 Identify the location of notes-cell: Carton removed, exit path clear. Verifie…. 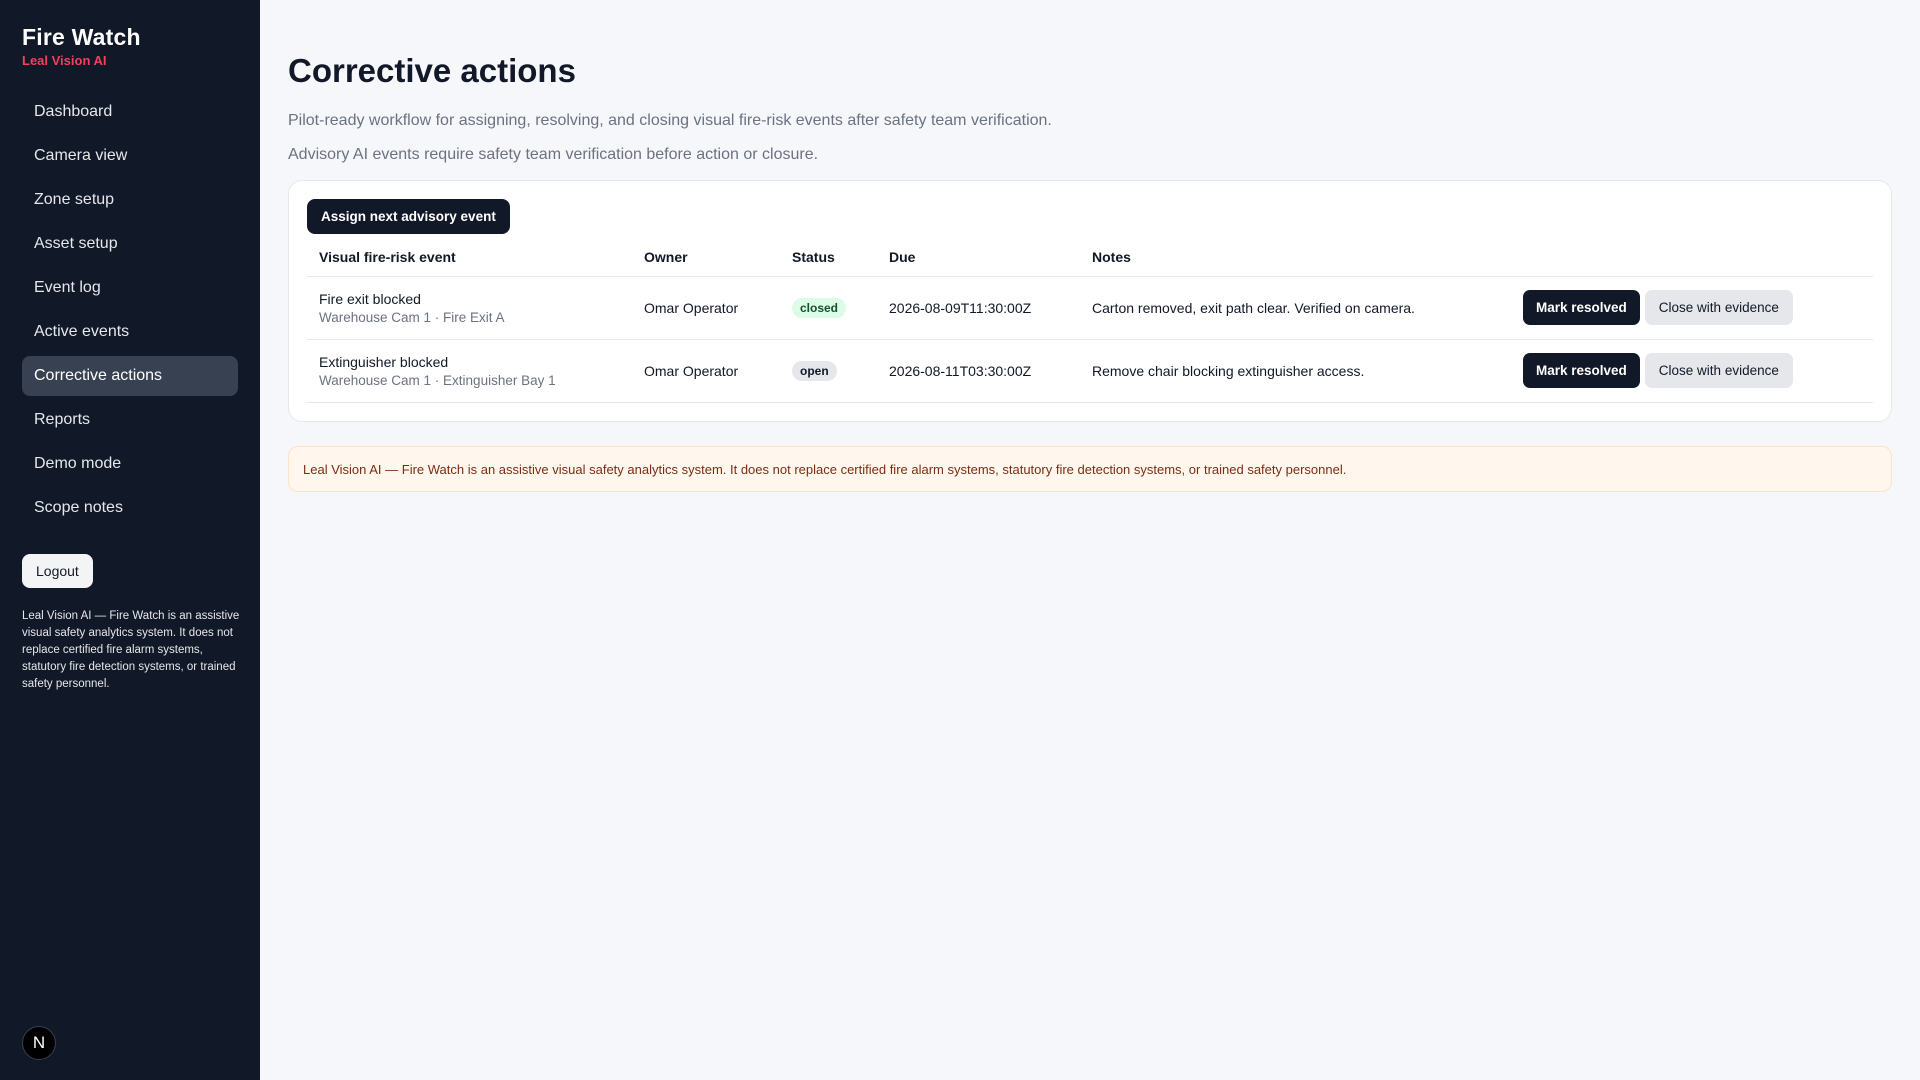
(1295, 308).